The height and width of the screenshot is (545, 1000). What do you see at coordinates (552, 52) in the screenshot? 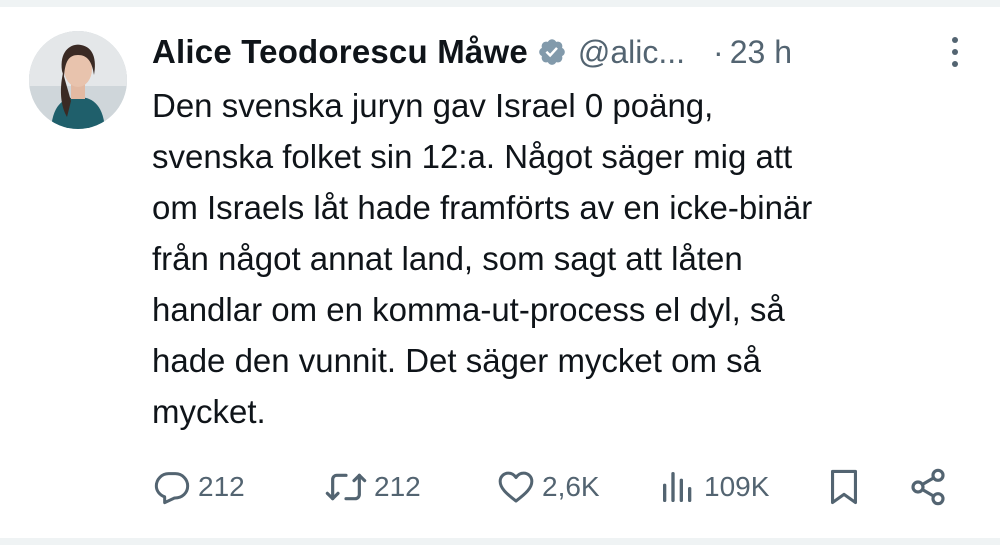
I see `verified-badge-icon` at bounding box center [552, 52].